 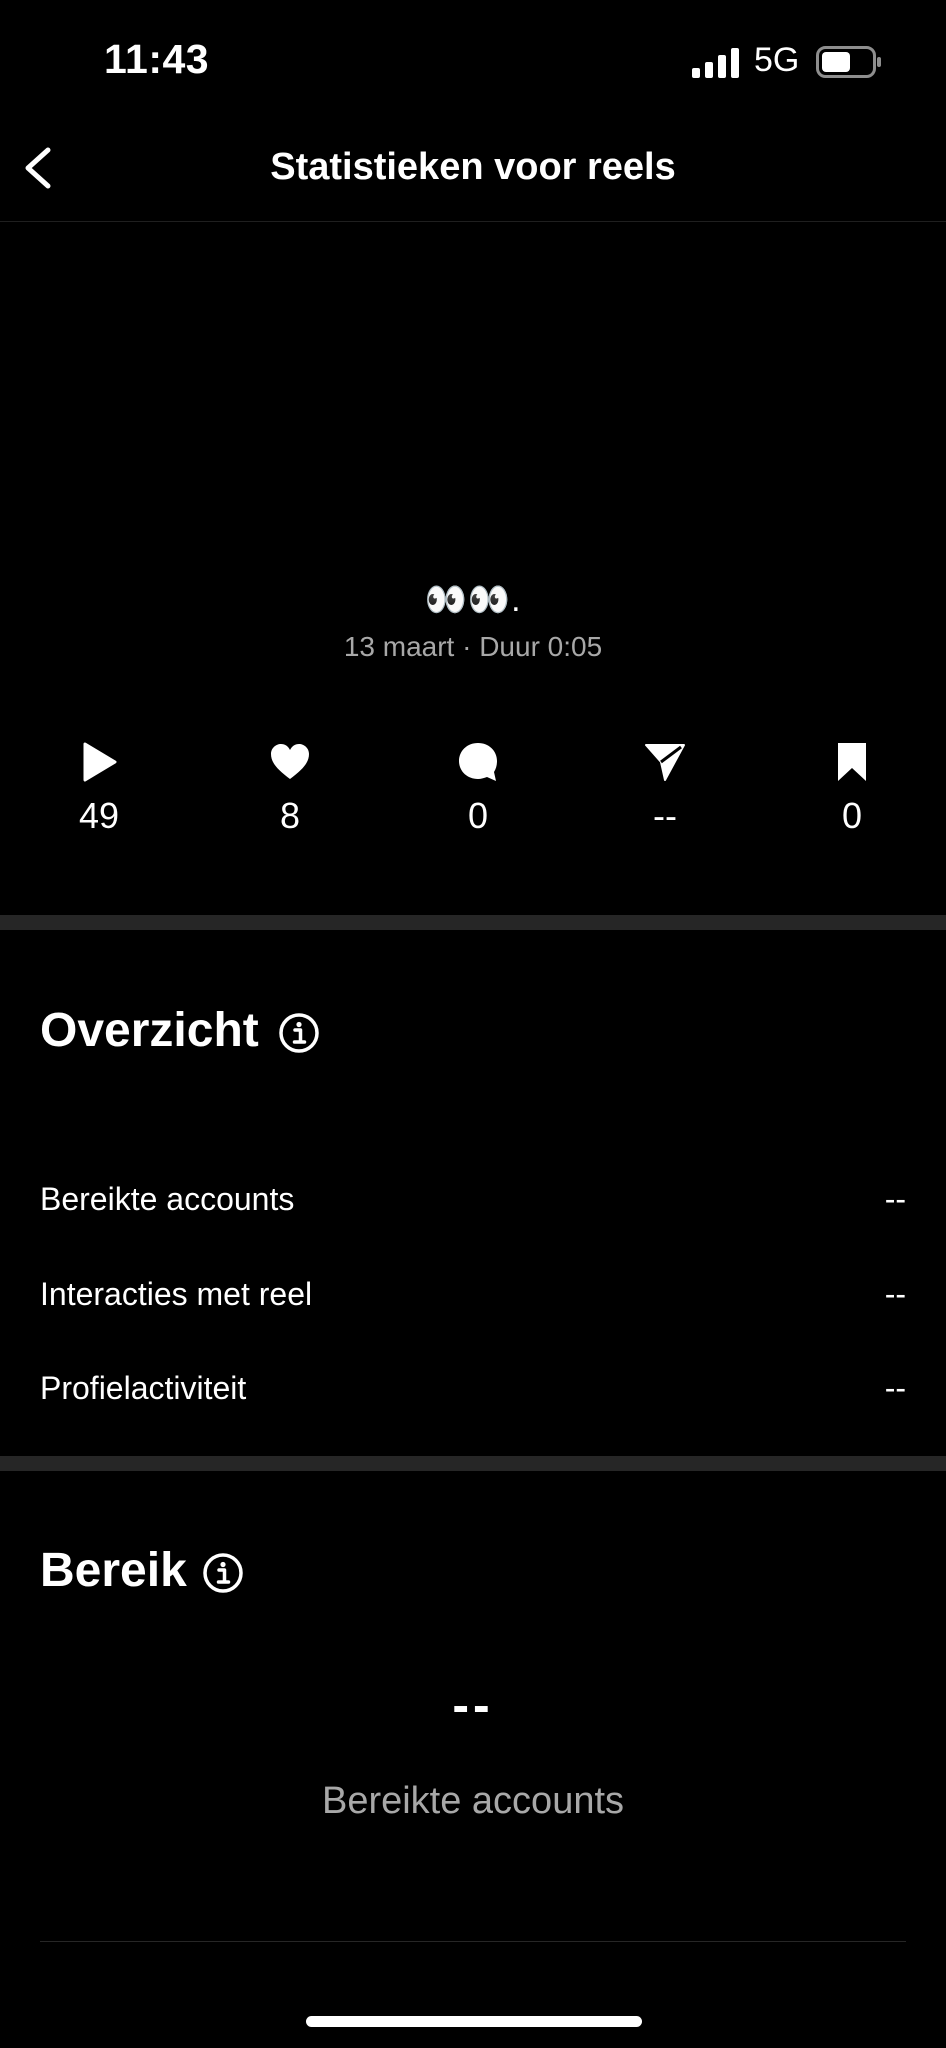 What do you see at coordinates (100, 762) in the screenshot?
I see `play-icon` at bounding box center [100, 762].